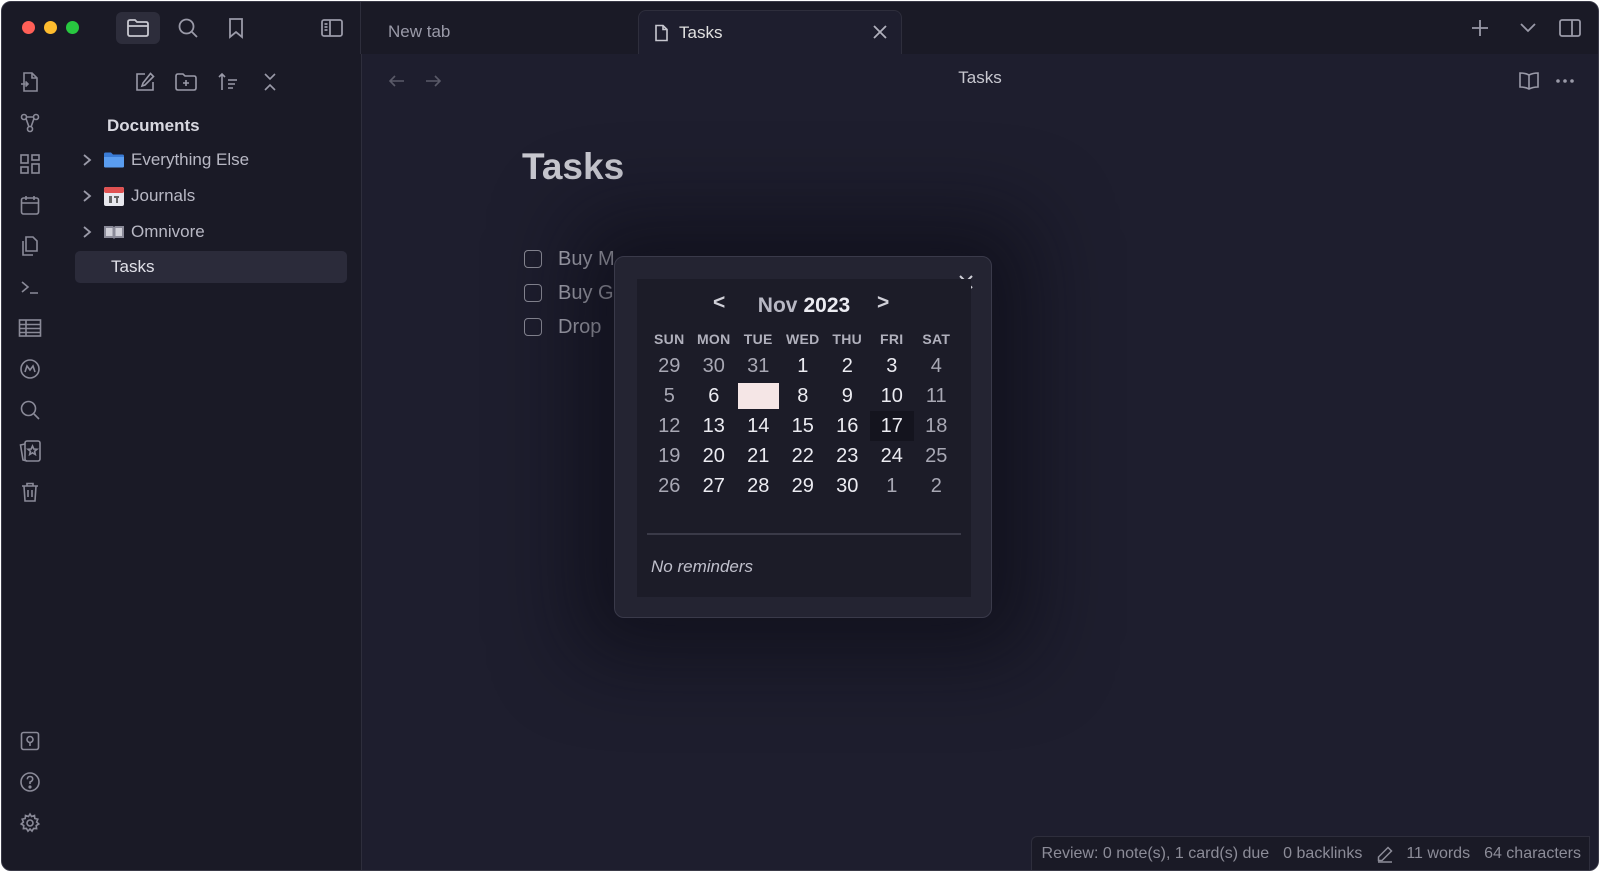 This screenshot has height=872, width=1600. Describe the element at coordinates (1565, 81) in the screenshot. I see `more-options-button` at that location.